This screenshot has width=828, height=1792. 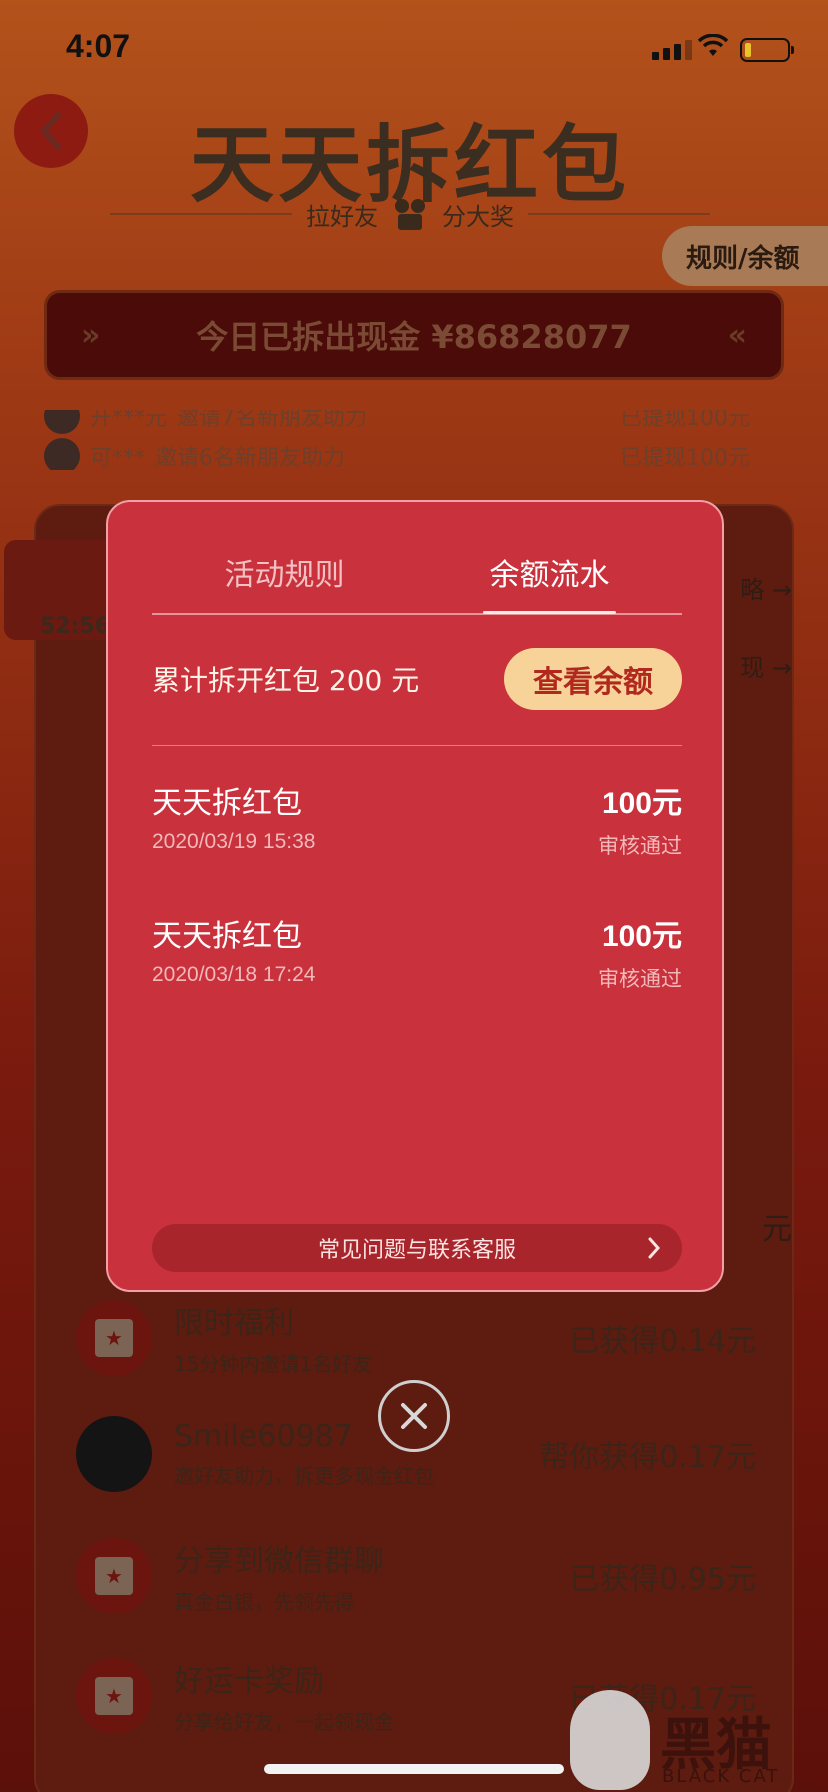 What do you see at coordinates (417, 952) in the screenshot?
I see `balance-entry: 天天拆红包 100元 2020/03/18 17:24 审核通过` at bounding box center [417, 952].